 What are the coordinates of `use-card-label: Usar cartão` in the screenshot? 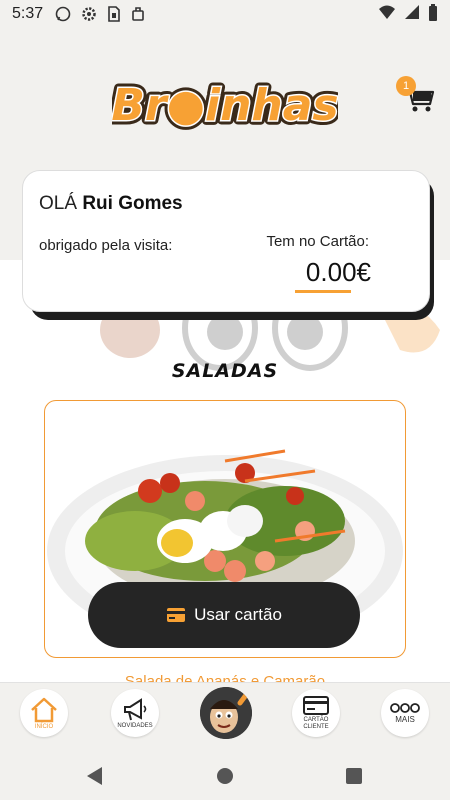 It's located at (238, 614).